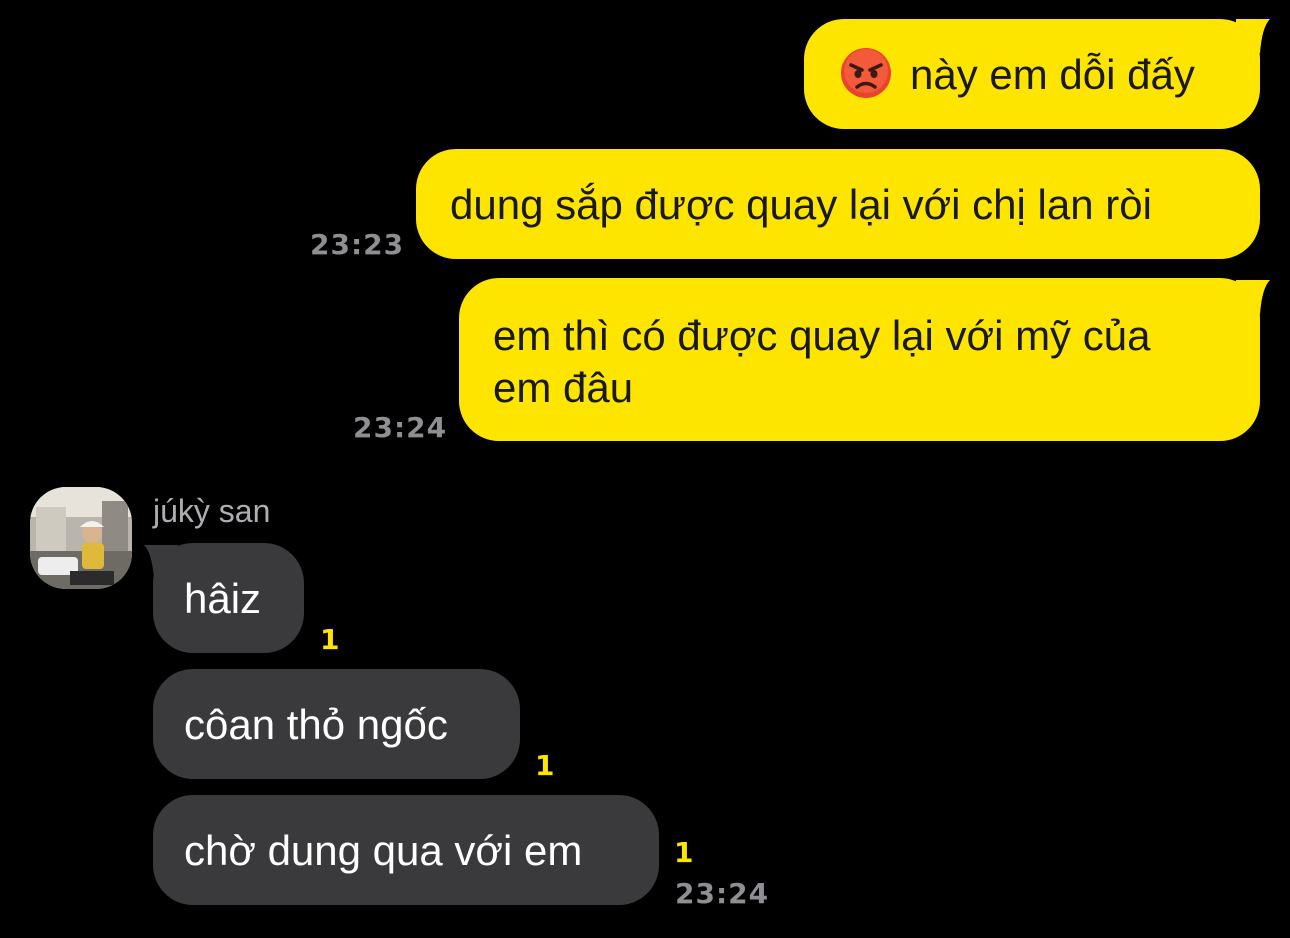 This screenshot has width=1290, height=938. I want to click on message-text-line: em đâu, so click(563, 387).